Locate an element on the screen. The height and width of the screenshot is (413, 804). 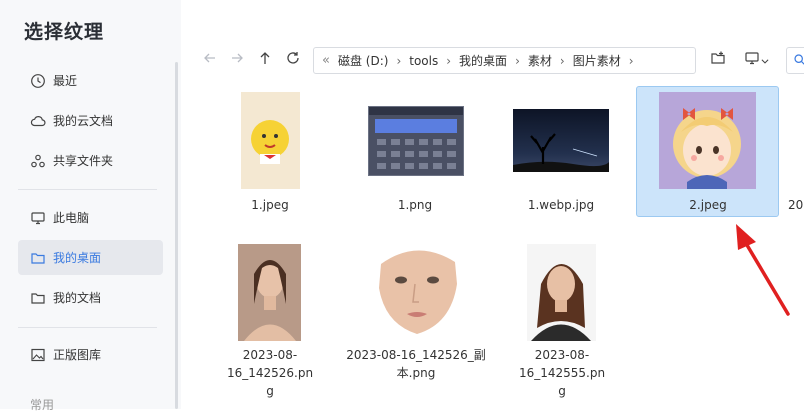
sidebar-item-shared-folder: 共享文件夹 is located at coordinates (90, 160).